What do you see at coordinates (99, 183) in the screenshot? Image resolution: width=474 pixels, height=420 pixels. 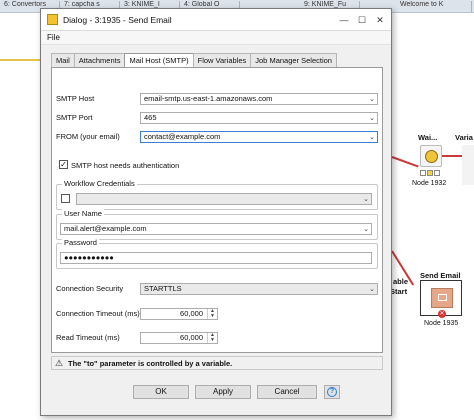 I see `workflow-credentials-title: Workflow Credentials` at bounding box center [99, 183].